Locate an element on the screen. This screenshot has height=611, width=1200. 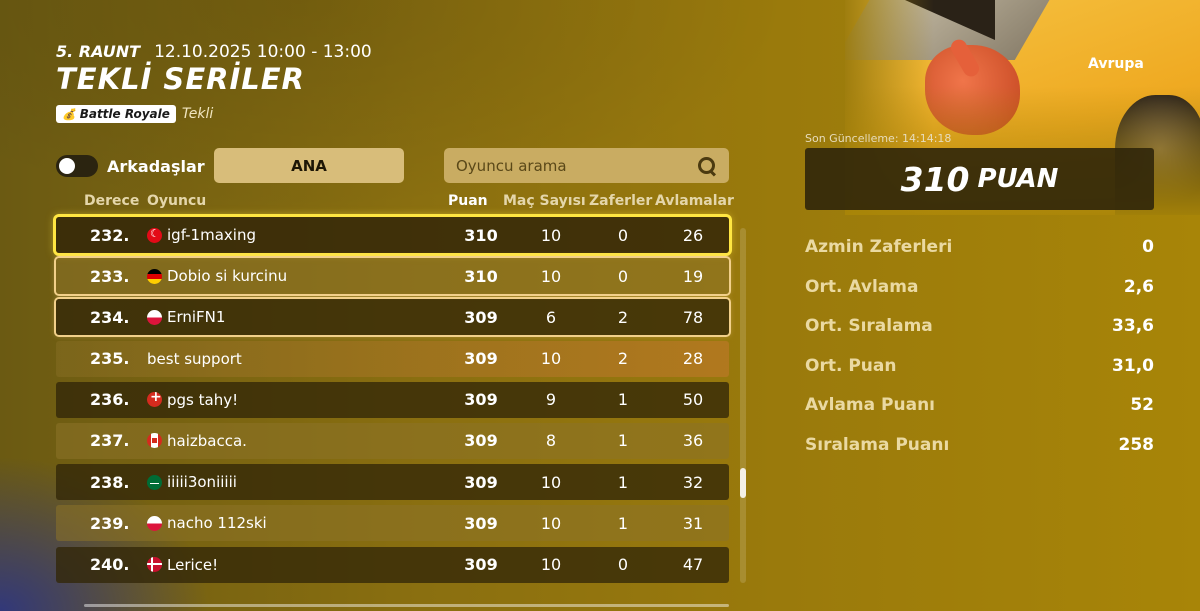
row-player: best support is located at coordinates (194, 358).